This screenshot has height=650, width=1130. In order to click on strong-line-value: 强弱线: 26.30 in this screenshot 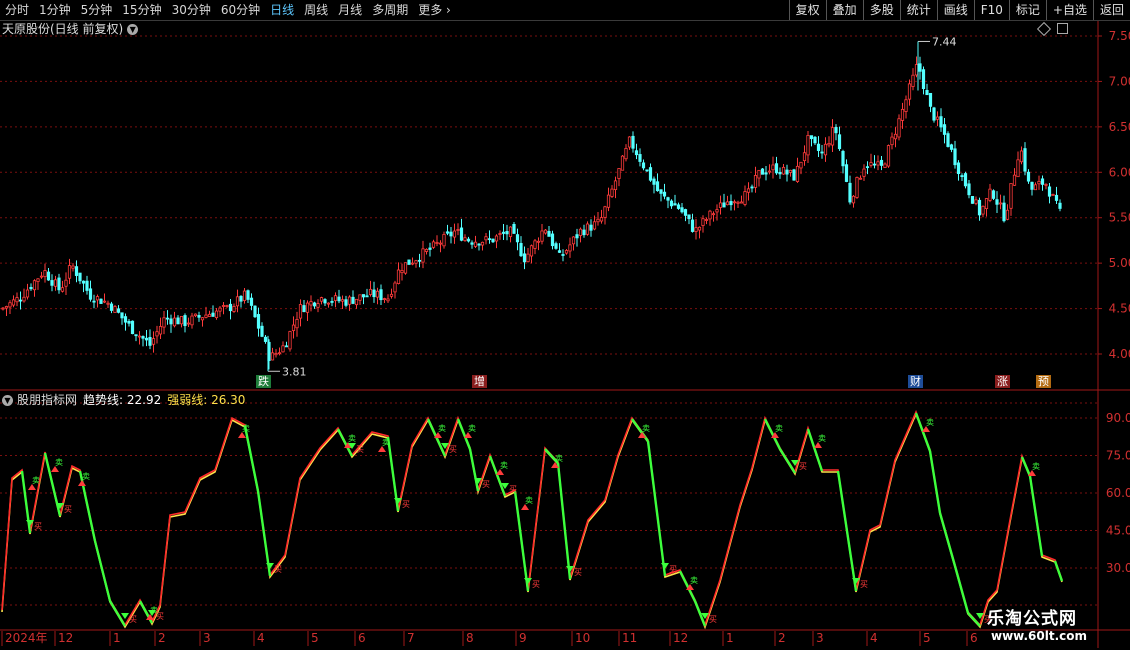, I will do `click(206, 400)`.